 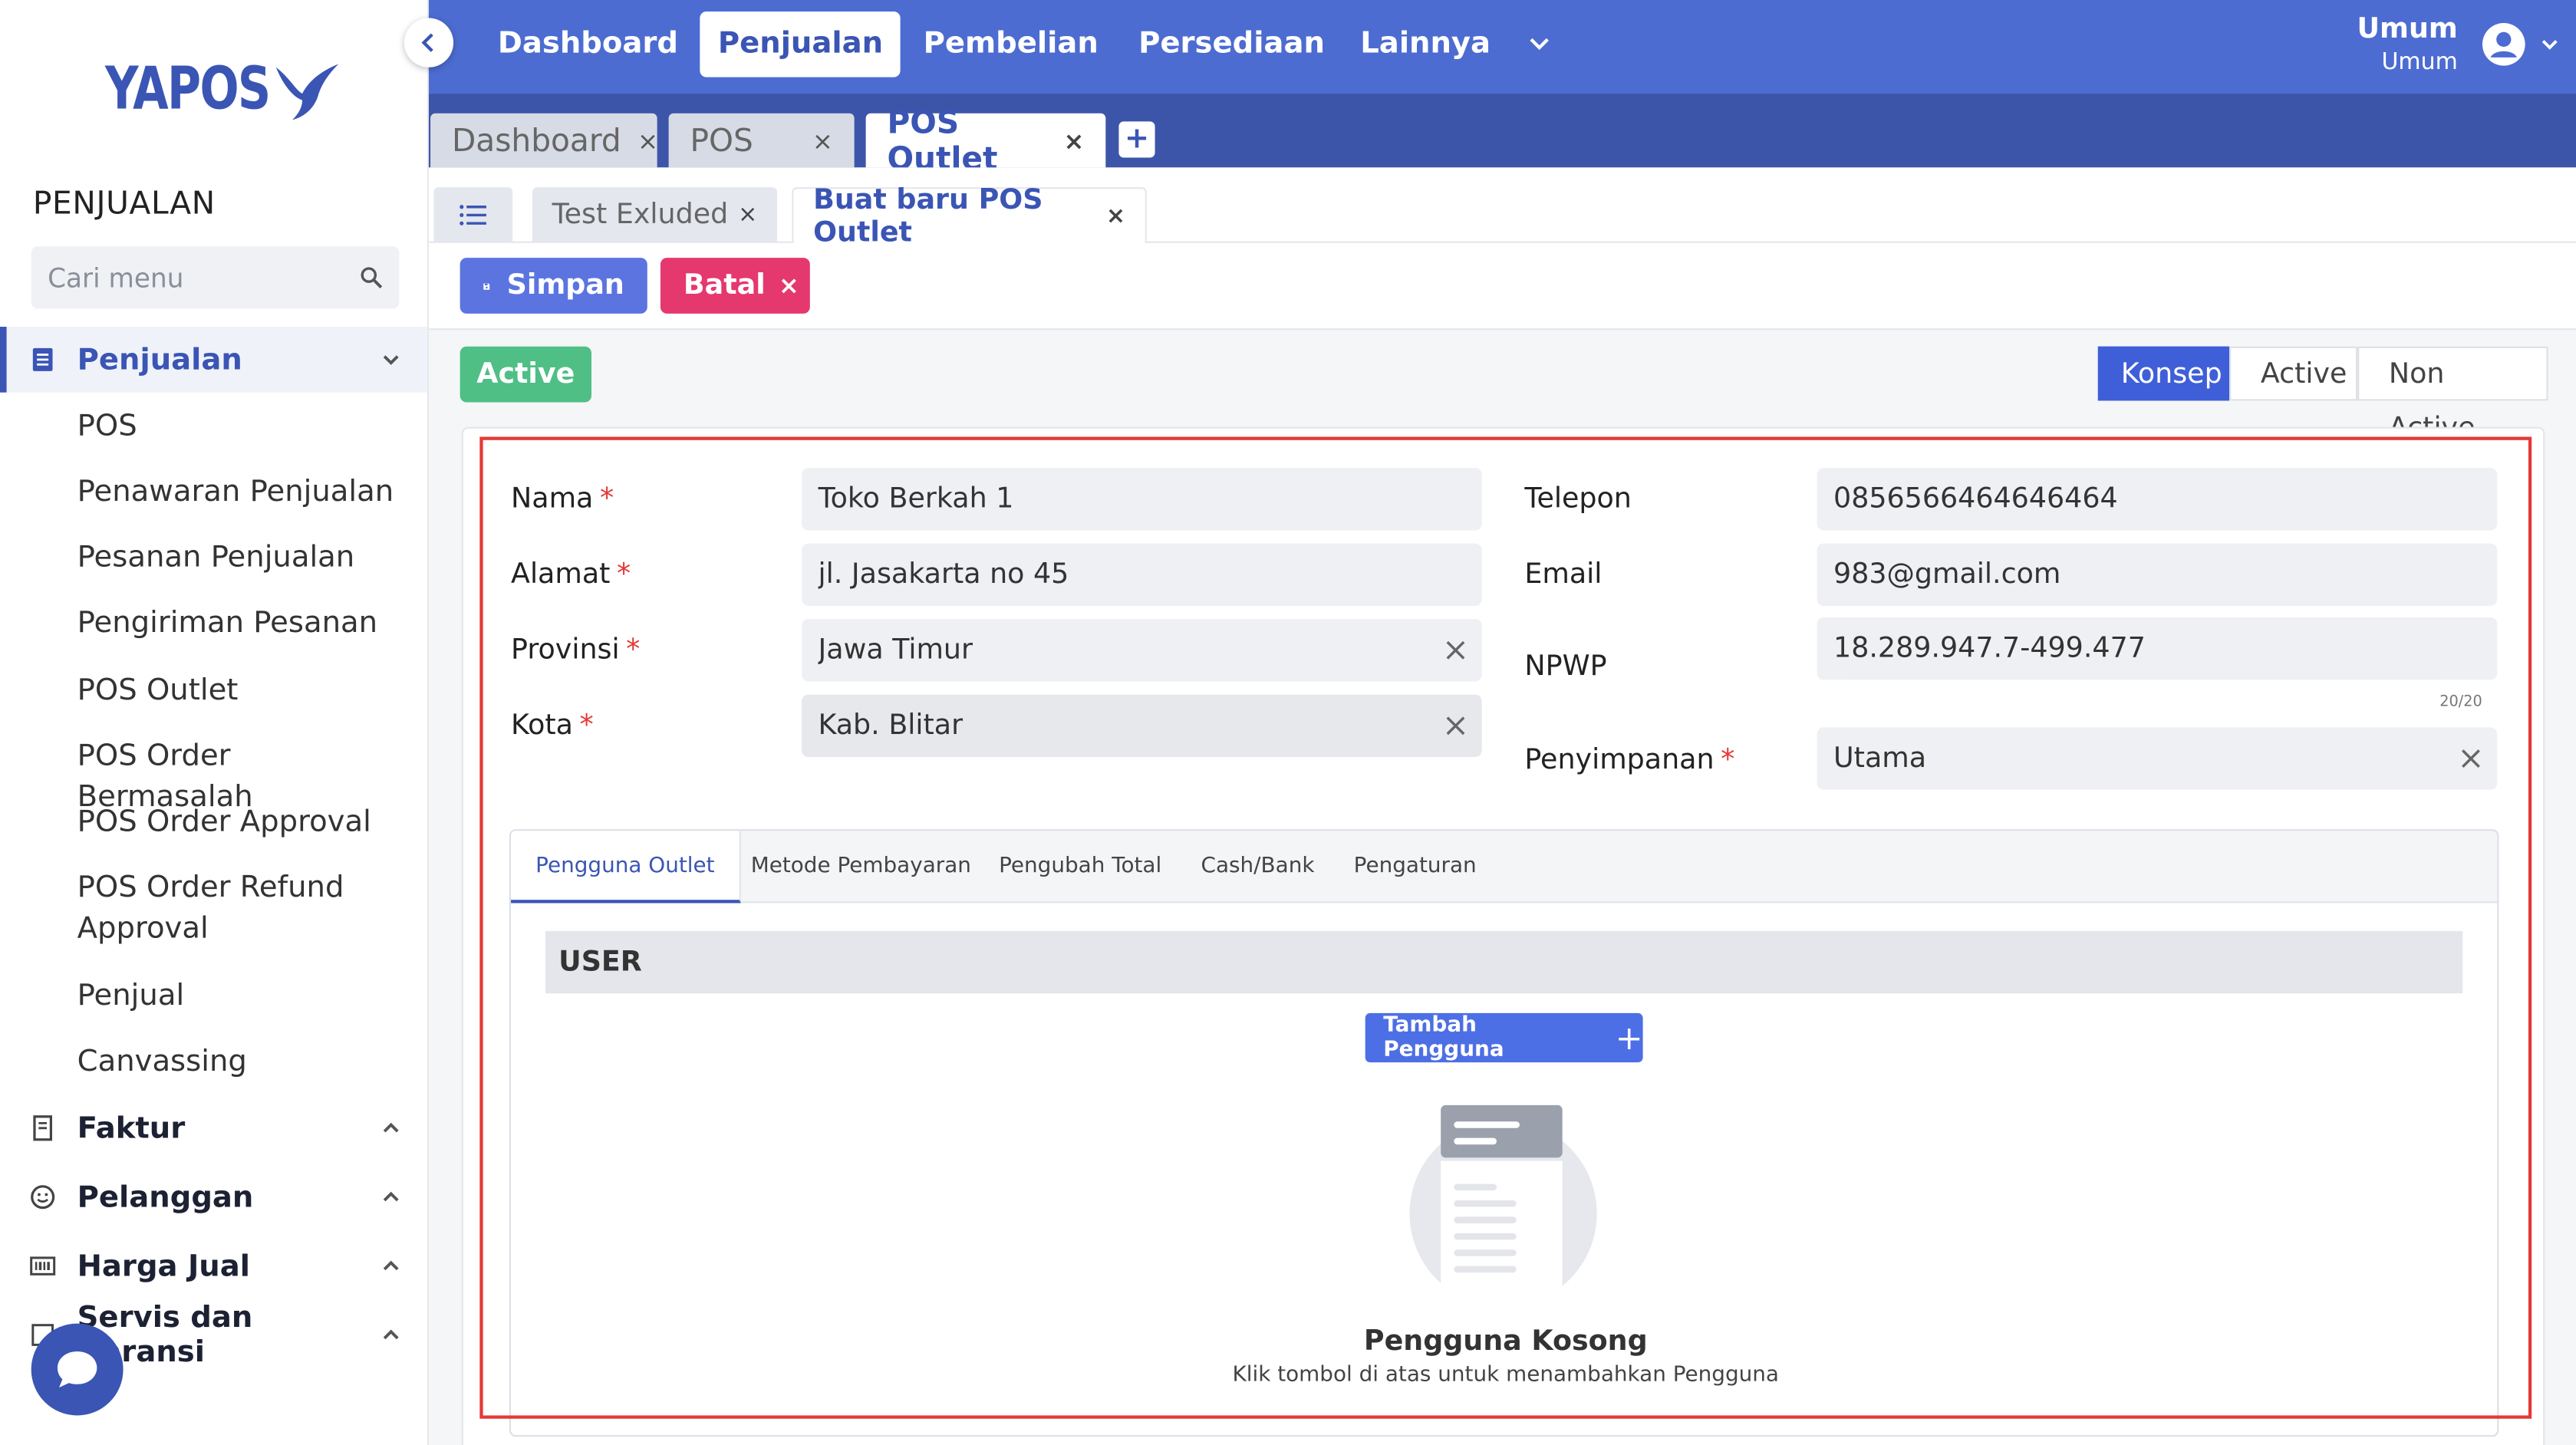 What do you see at coordinates (1142, 650) in the screenshot?
I see `provinsi-select` at bounding box center [1142, 650].